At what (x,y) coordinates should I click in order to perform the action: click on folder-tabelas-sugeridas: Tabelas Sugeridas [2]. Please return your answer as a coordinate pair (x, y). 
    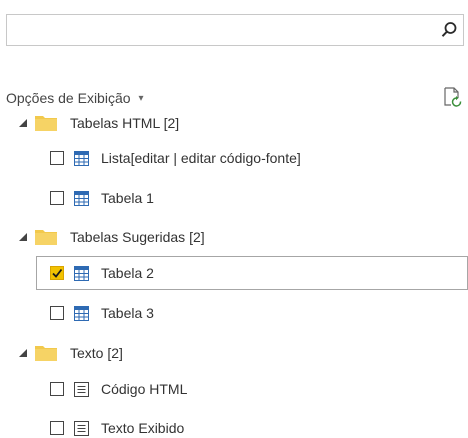
    Looking at the image, I should click on (111, 237).